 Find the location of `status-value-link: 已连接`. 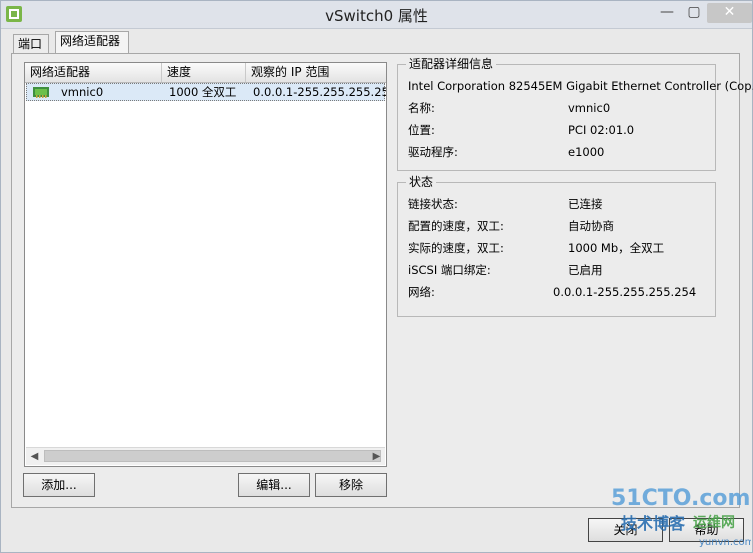

status-value-link: 已连接 is located at coordinates (585, 204).